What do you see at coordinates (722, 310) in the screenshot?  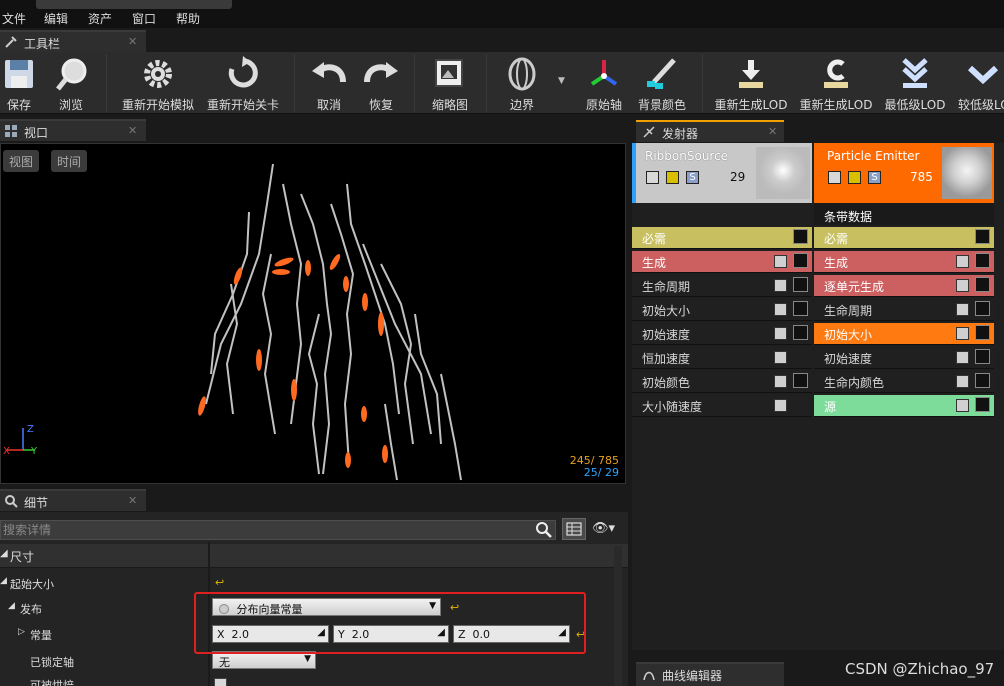 I see `module-initial-size: 初始大小` at bounding box center [722, 310].